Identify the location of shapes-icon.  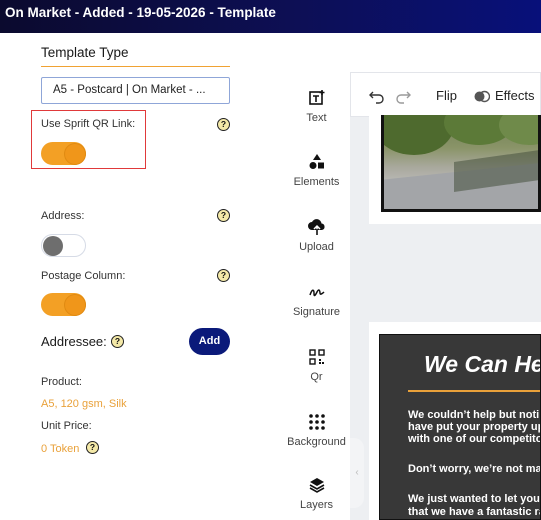
(316, 161).